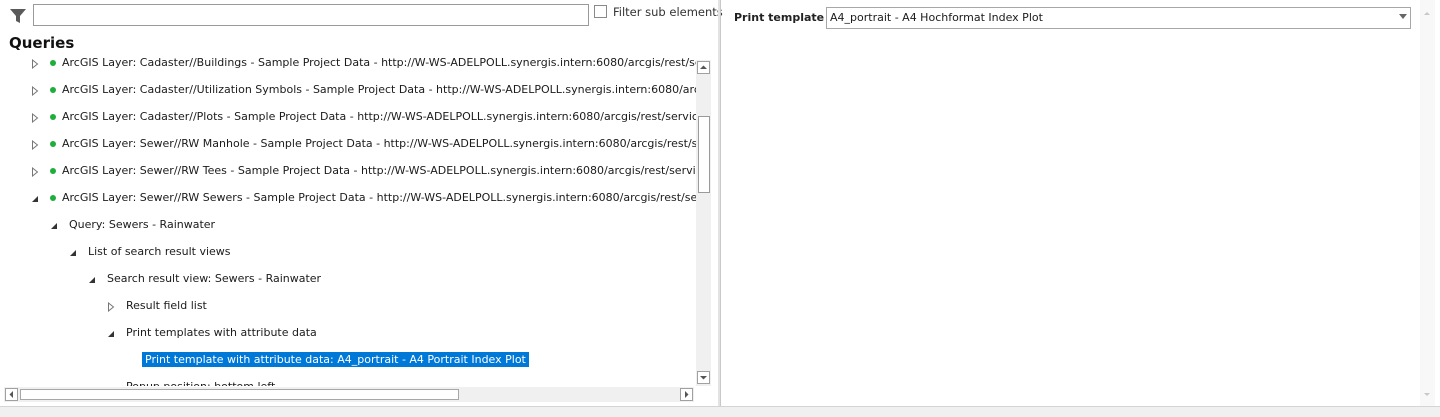 The height and width of the screenshot is (417, 1440). What do you see at coordinates (600, 11) in the screenshot?
I see `filter-sub-elements-checkbox` at bounding box center [600, 11].